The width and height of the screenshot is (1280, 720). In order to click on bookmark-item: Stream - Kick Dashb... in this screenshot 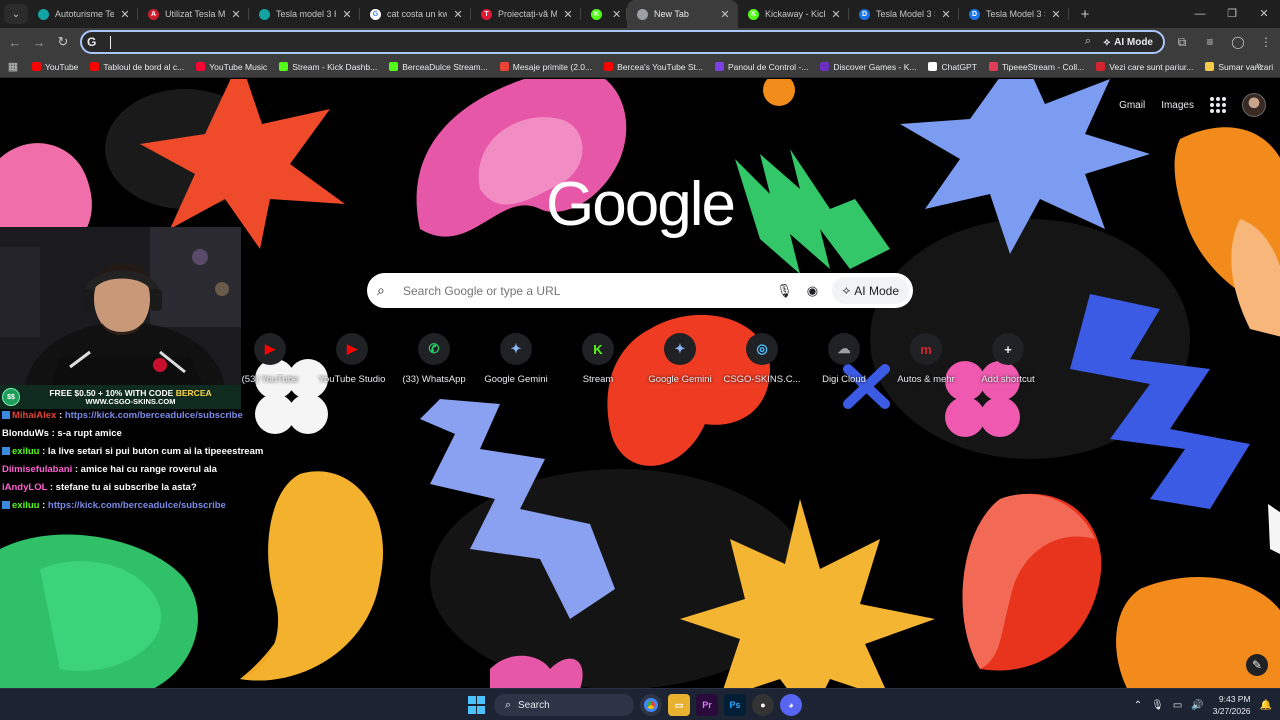, I will do `click(328, 67)`.